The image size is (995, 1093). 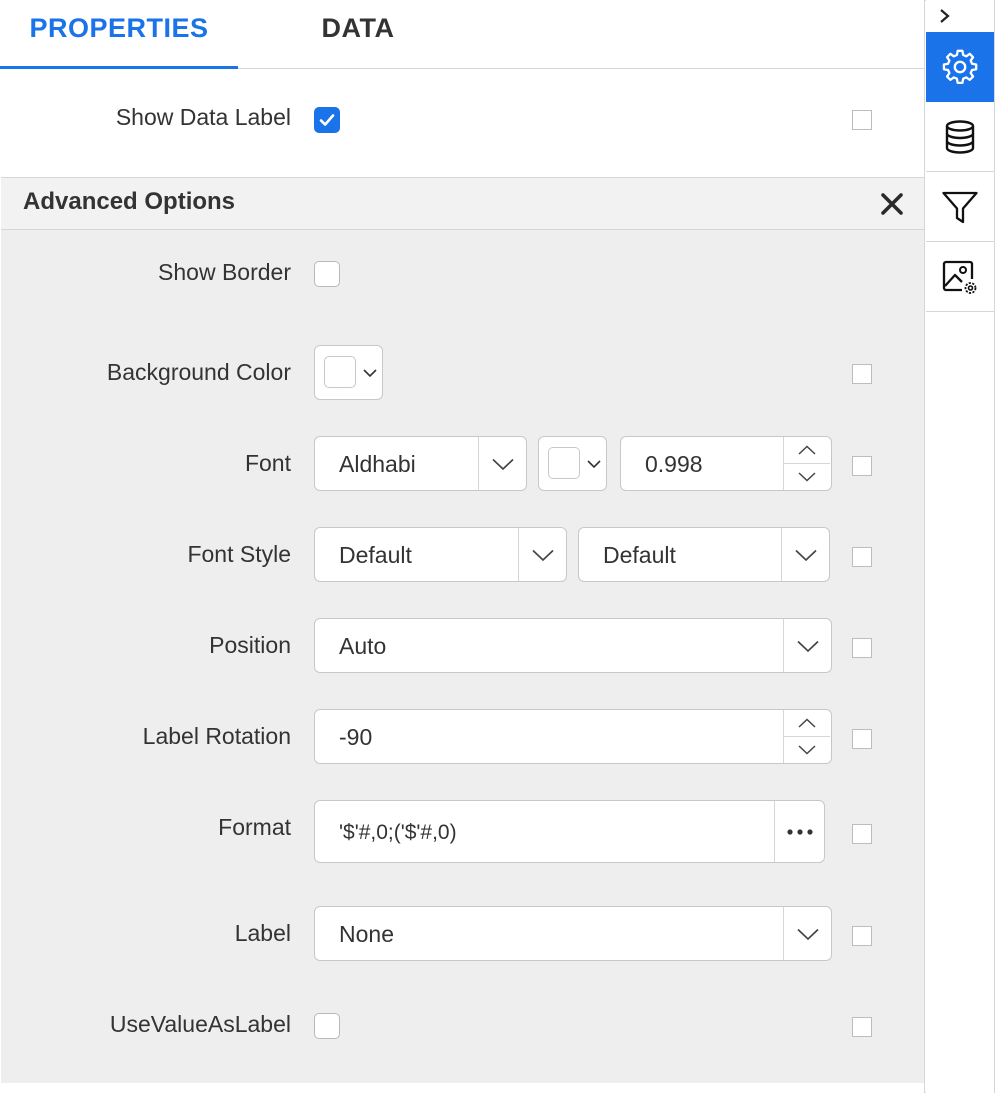 I want to click on font-size-decrement-button, so click(x=807, y=477).